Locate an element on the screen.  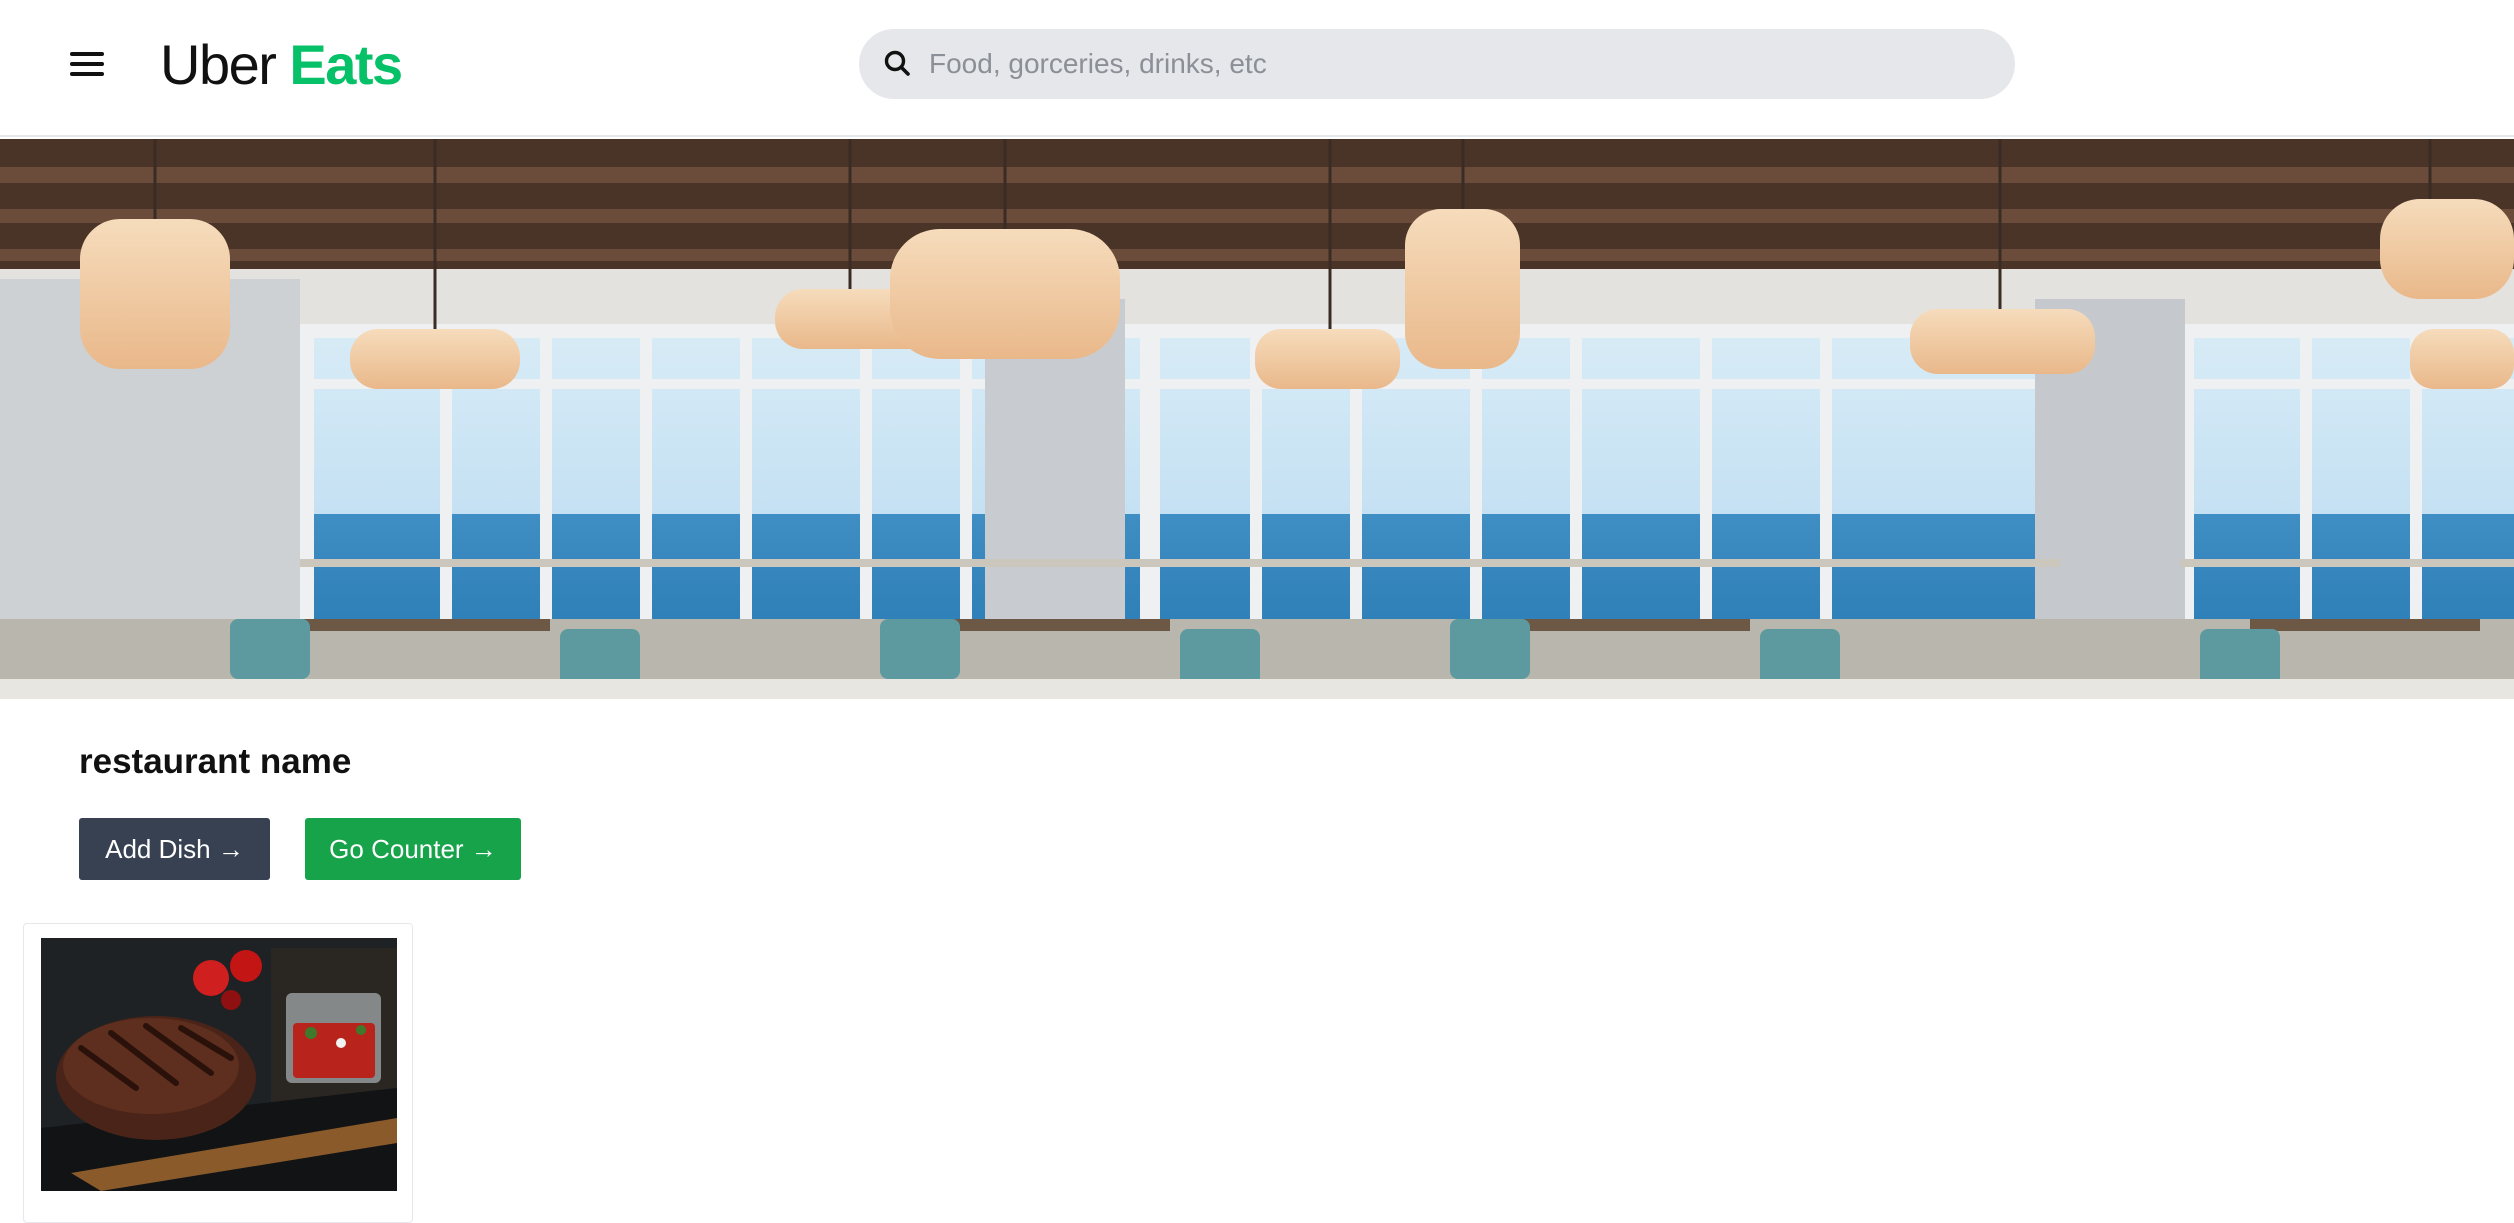
dish-card is located at coordinates (218, 1073).